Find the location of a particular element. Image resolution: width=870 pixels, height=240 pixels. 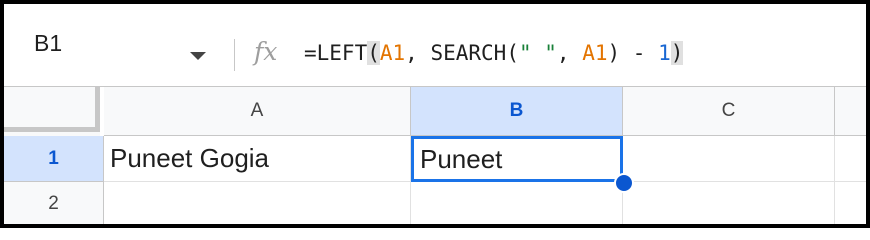

formula-text: , is located at coordinates (569, 53).